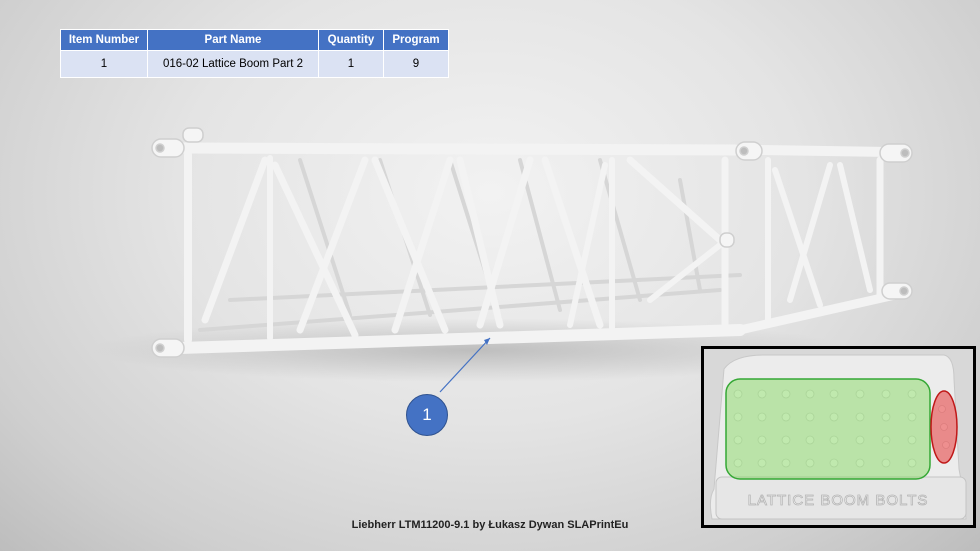 The height and width of the screenshot is (551, 980). I want to click on green-highlight, so click(828, 429).